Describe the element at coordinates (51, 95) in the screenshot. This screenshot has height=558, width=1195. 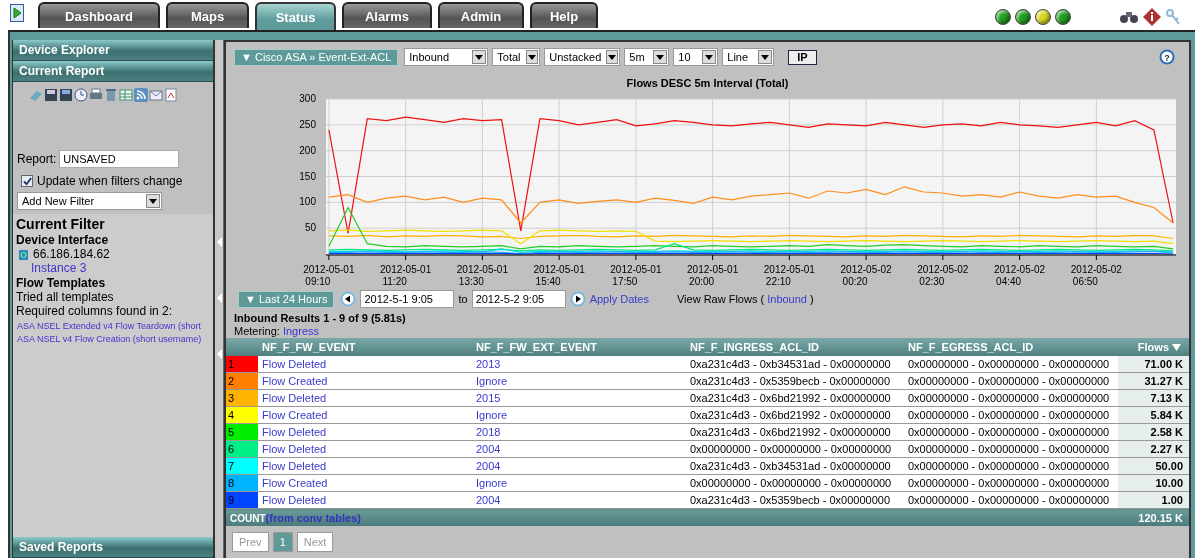
I see `save-icon` at that location.